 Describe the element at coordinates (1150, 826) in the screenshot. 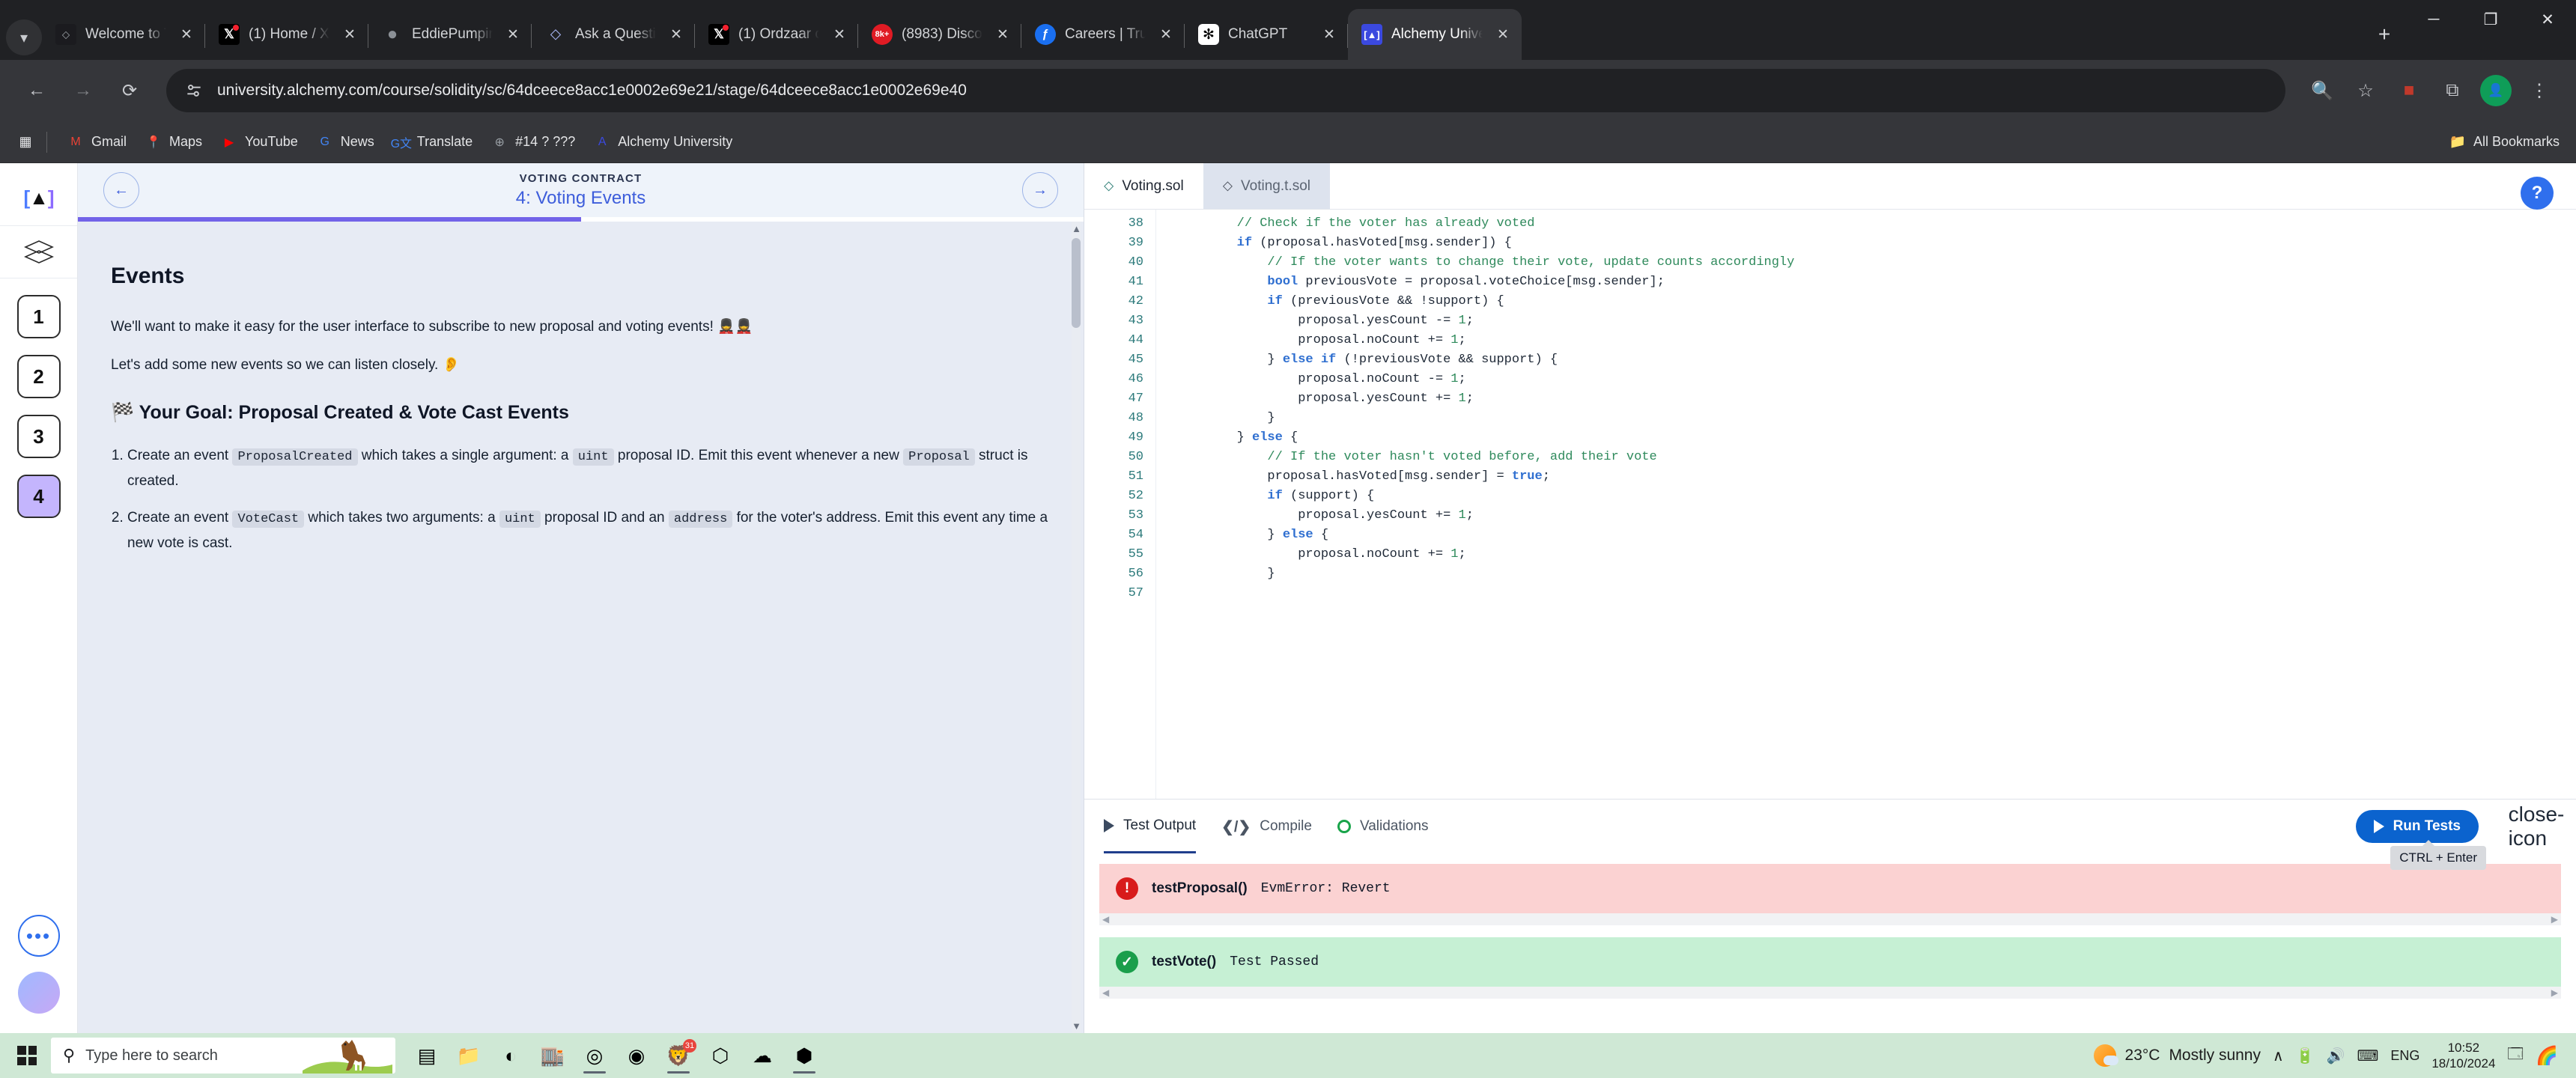

I see `tab-test-output: Test Output` at that location.